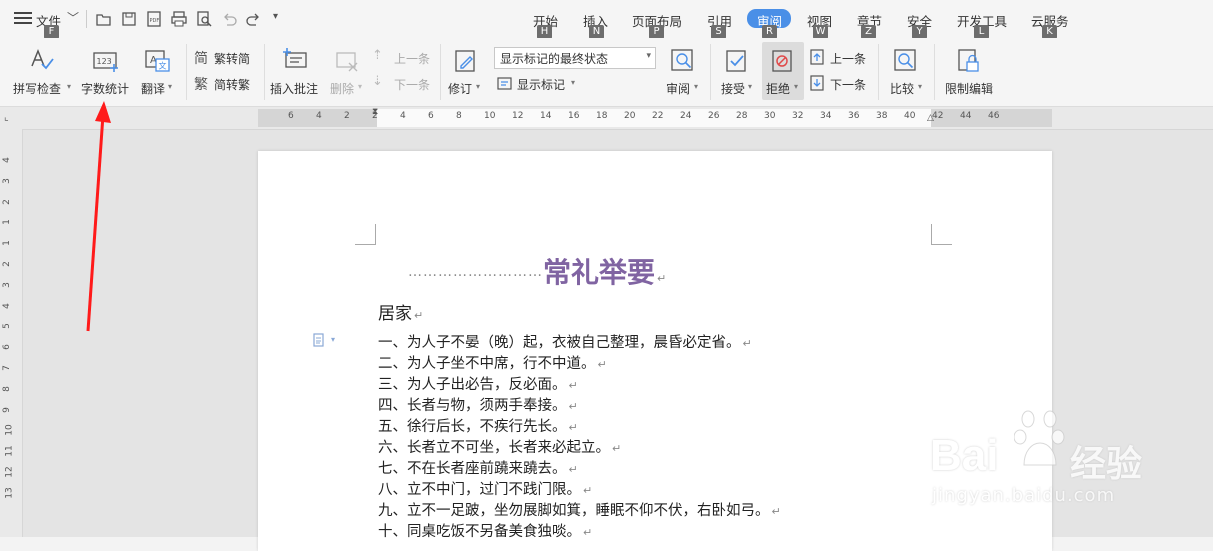  I want to click on ruler-tick-label: 38, so click(882, 116).